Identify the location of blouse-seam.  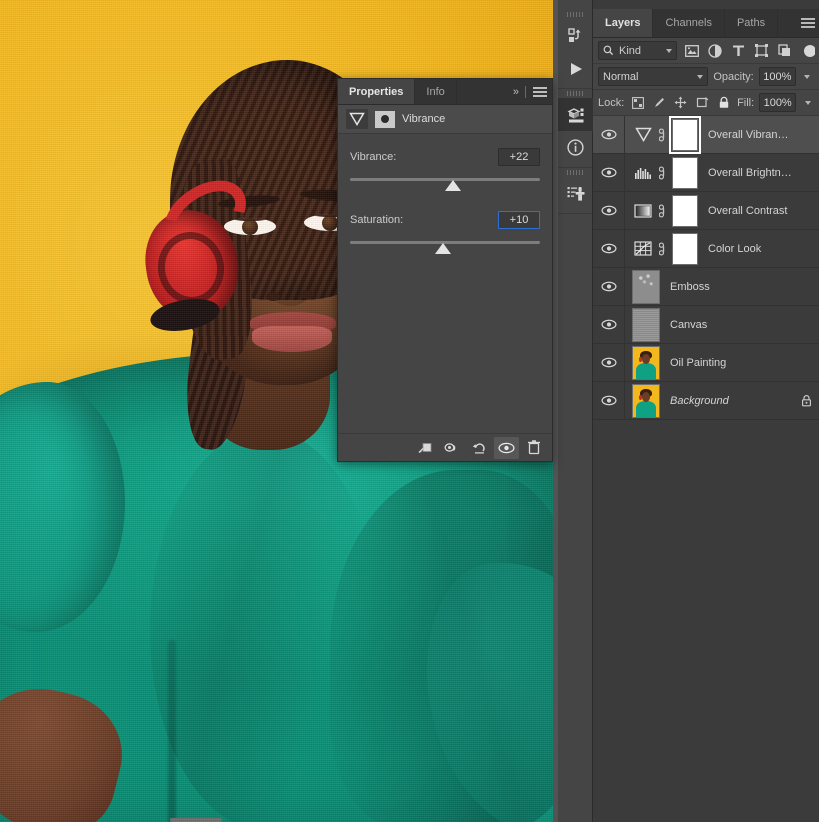
(172, 731).